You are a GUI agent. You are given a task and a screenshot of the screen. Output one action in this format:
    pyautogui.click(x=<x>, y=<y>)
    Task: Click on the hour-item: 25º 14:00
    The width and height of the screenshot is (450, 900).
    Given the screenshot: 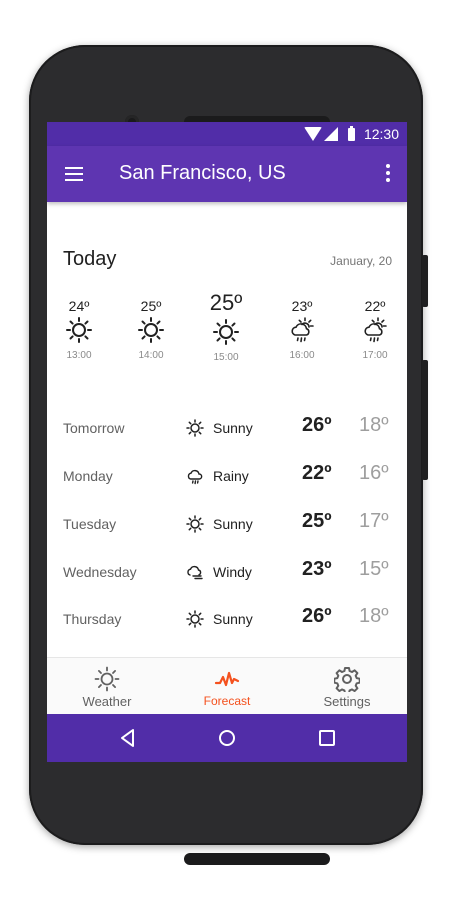 What is the action you would take?
    pyautogui.click(x=151, y=329)
    